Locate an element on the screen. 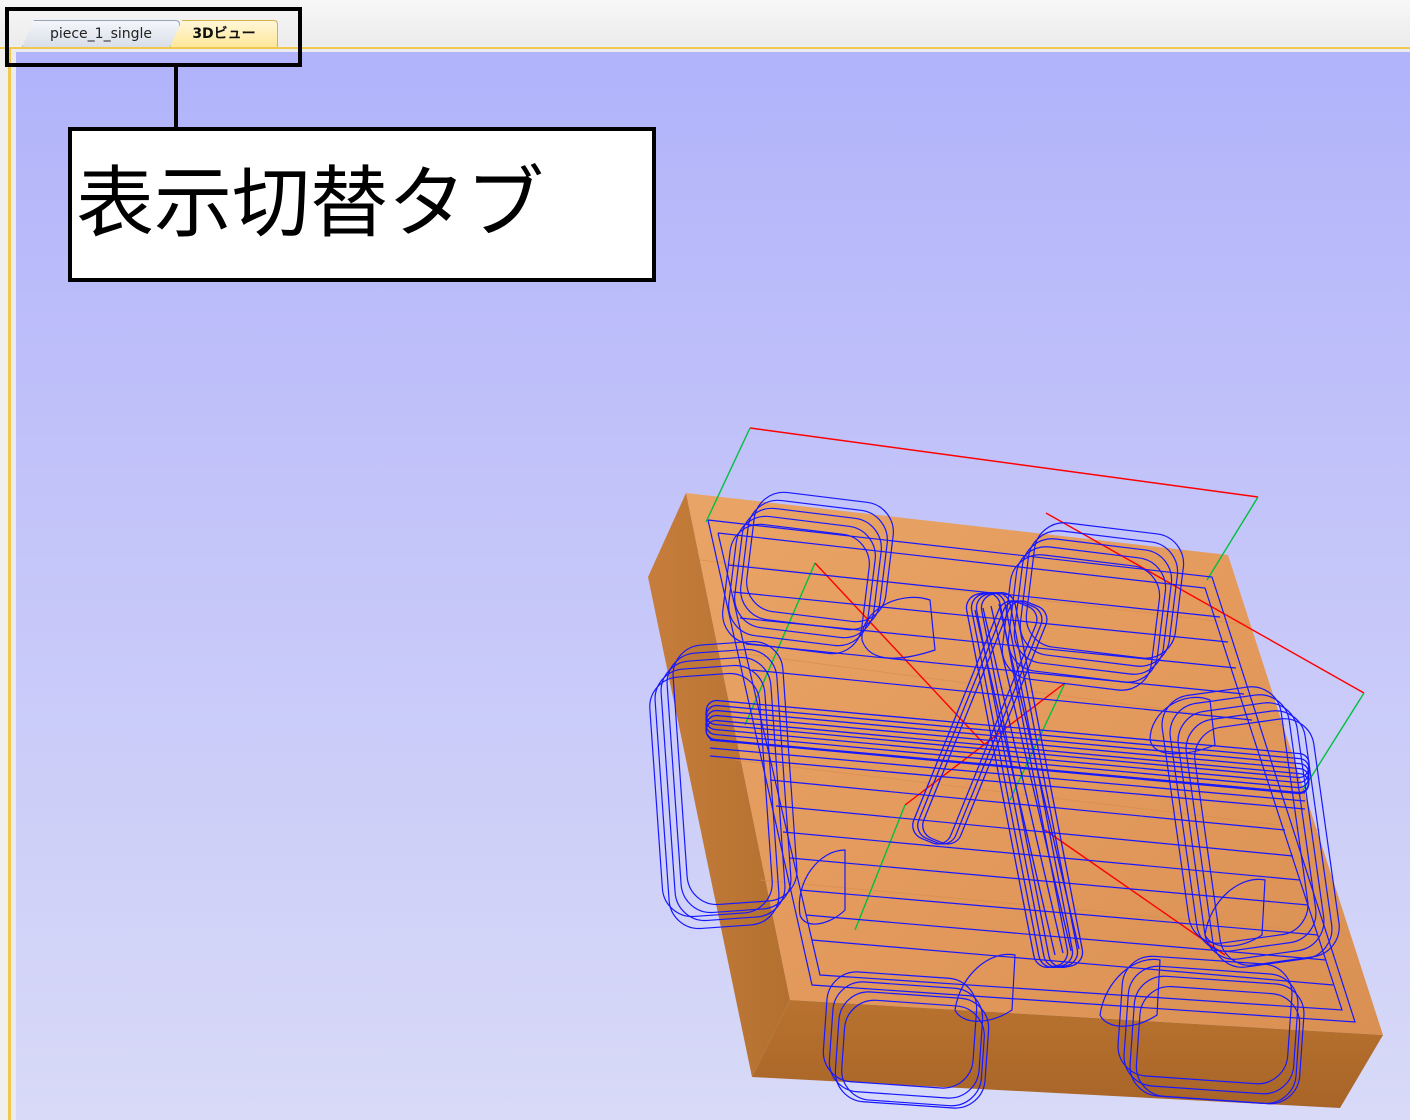 This screenshot has height=1120, width=1410. annotation-label: 表示切替タブ is located at coordinates (362, 204).